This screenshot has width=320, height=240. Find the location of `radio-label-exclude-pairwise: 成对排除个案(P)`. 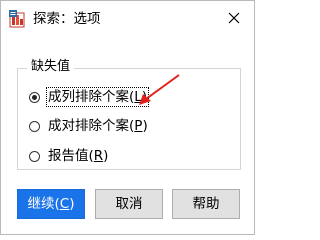

radio-label-exclude-pairwise: 成对排除个案(P) is located at coordinates (98, 126).